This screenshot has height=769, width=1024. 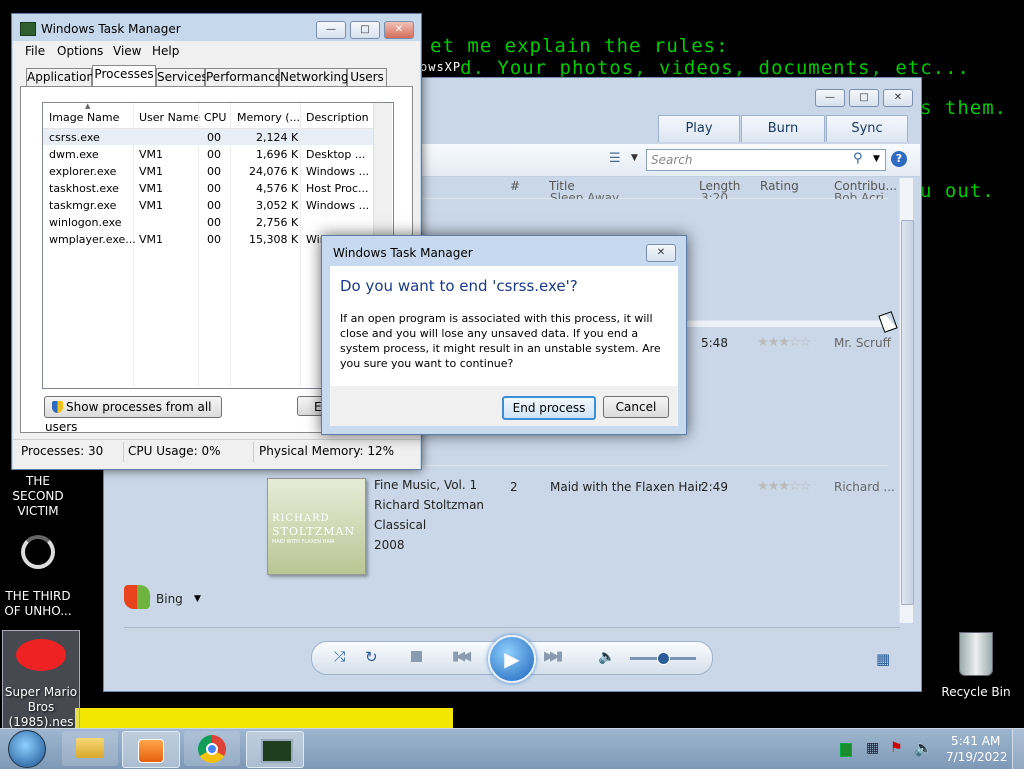 I want to click on status-cpu: CPU Usage: 0%, so click(x=174, y=451).